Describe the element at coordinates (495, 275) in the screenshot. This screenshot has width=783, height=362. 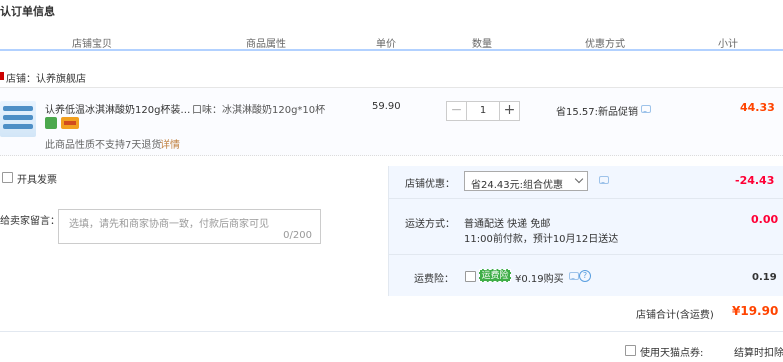
I see `insurance-tag: 运费险` at that location.